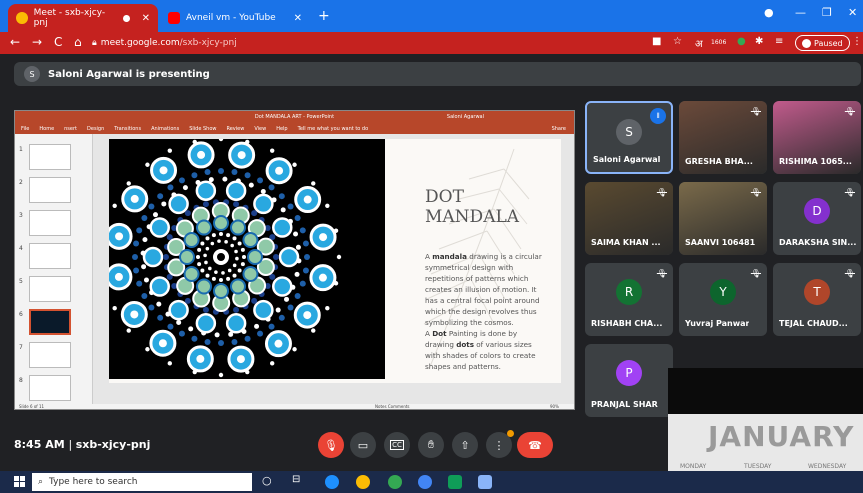  Describe the element at coordinates (717, 323) in the screenshot. I see `participant-name: Yuvraj Panwar` at that location.